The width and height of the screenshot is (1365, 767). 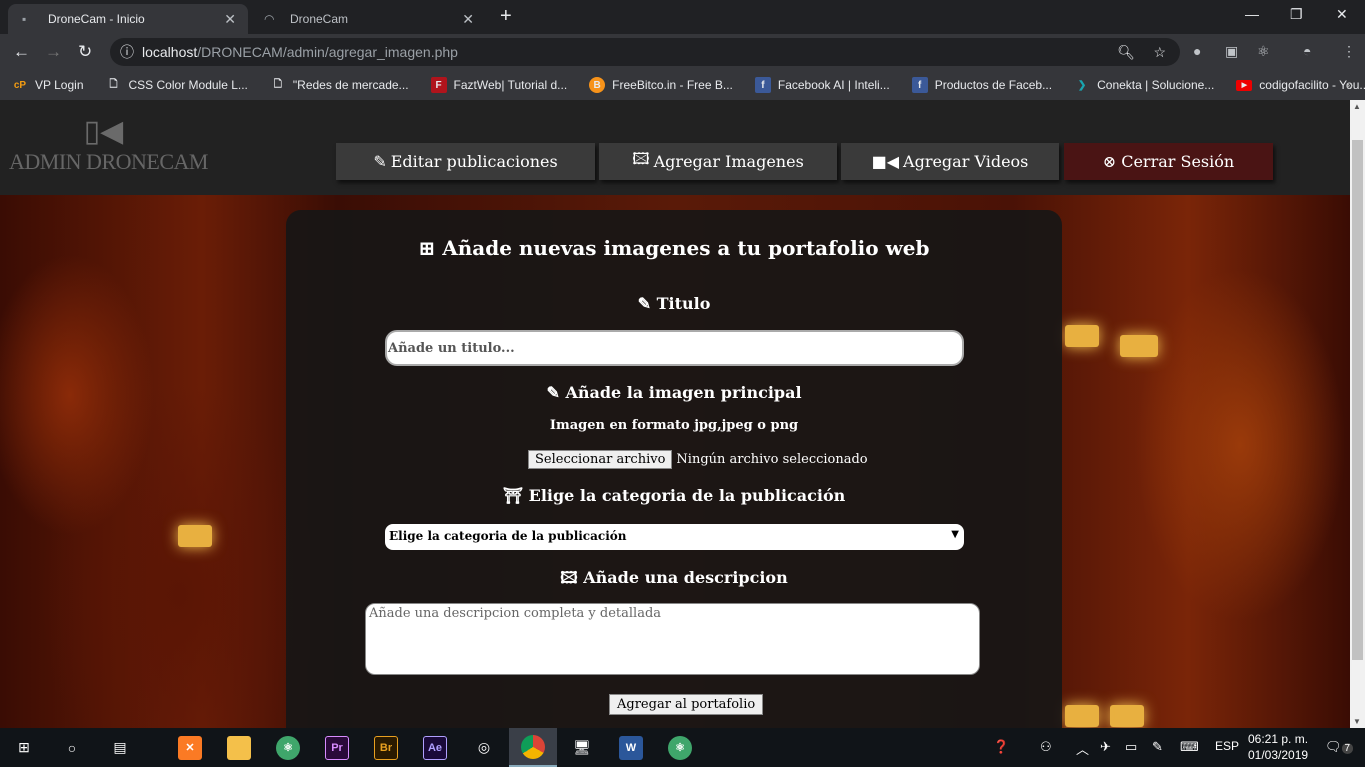 What do you see at coordinates (1307, 51) in the screenshot?
I see `incognito-icon: ◓` at bounding box center [1307, 51].